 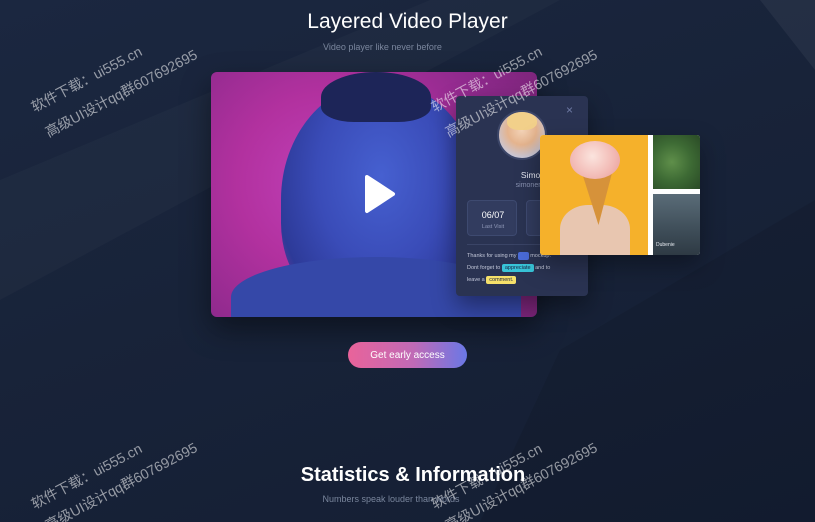 I want to click on message-line: leave a comment., so click(x=492, y=280).